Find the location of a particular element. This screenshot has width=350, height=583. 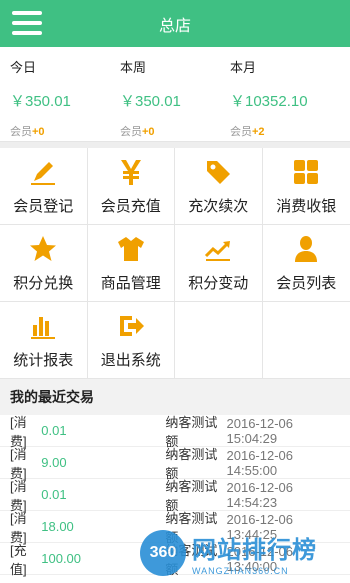

watermark-badge: 360 is located at coordinates (163, 552).